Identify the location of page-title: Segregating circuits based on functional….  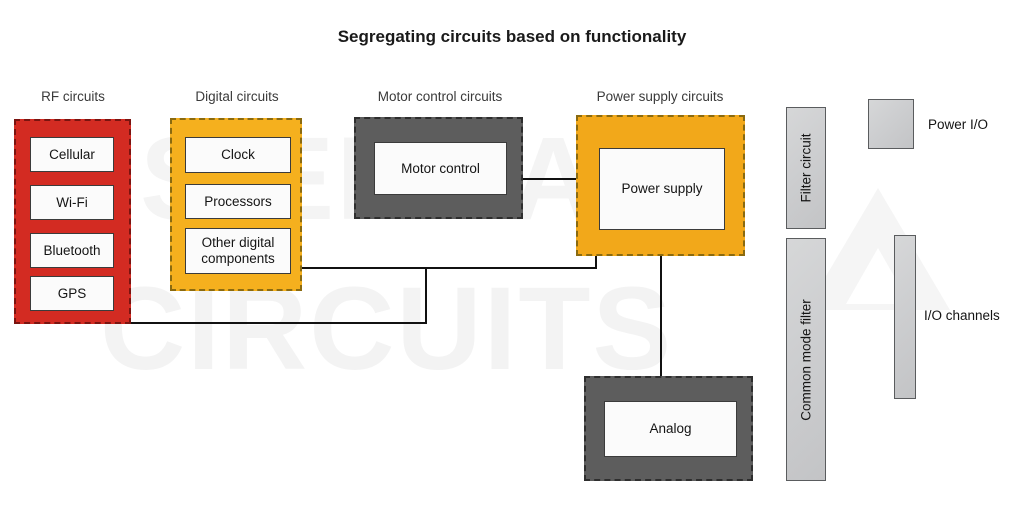
(512, 36).